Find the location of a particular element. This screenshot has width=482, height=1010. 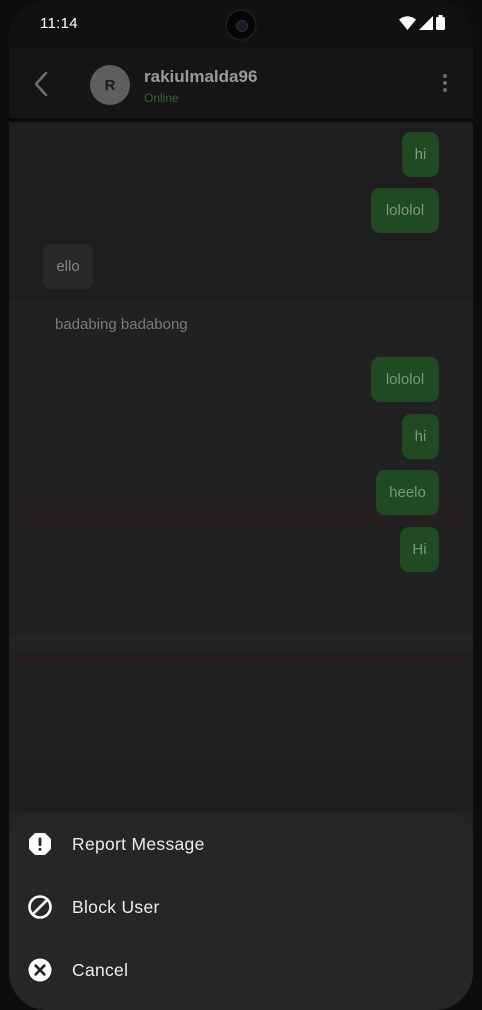

status-icons is located at coordinates (422, 22).